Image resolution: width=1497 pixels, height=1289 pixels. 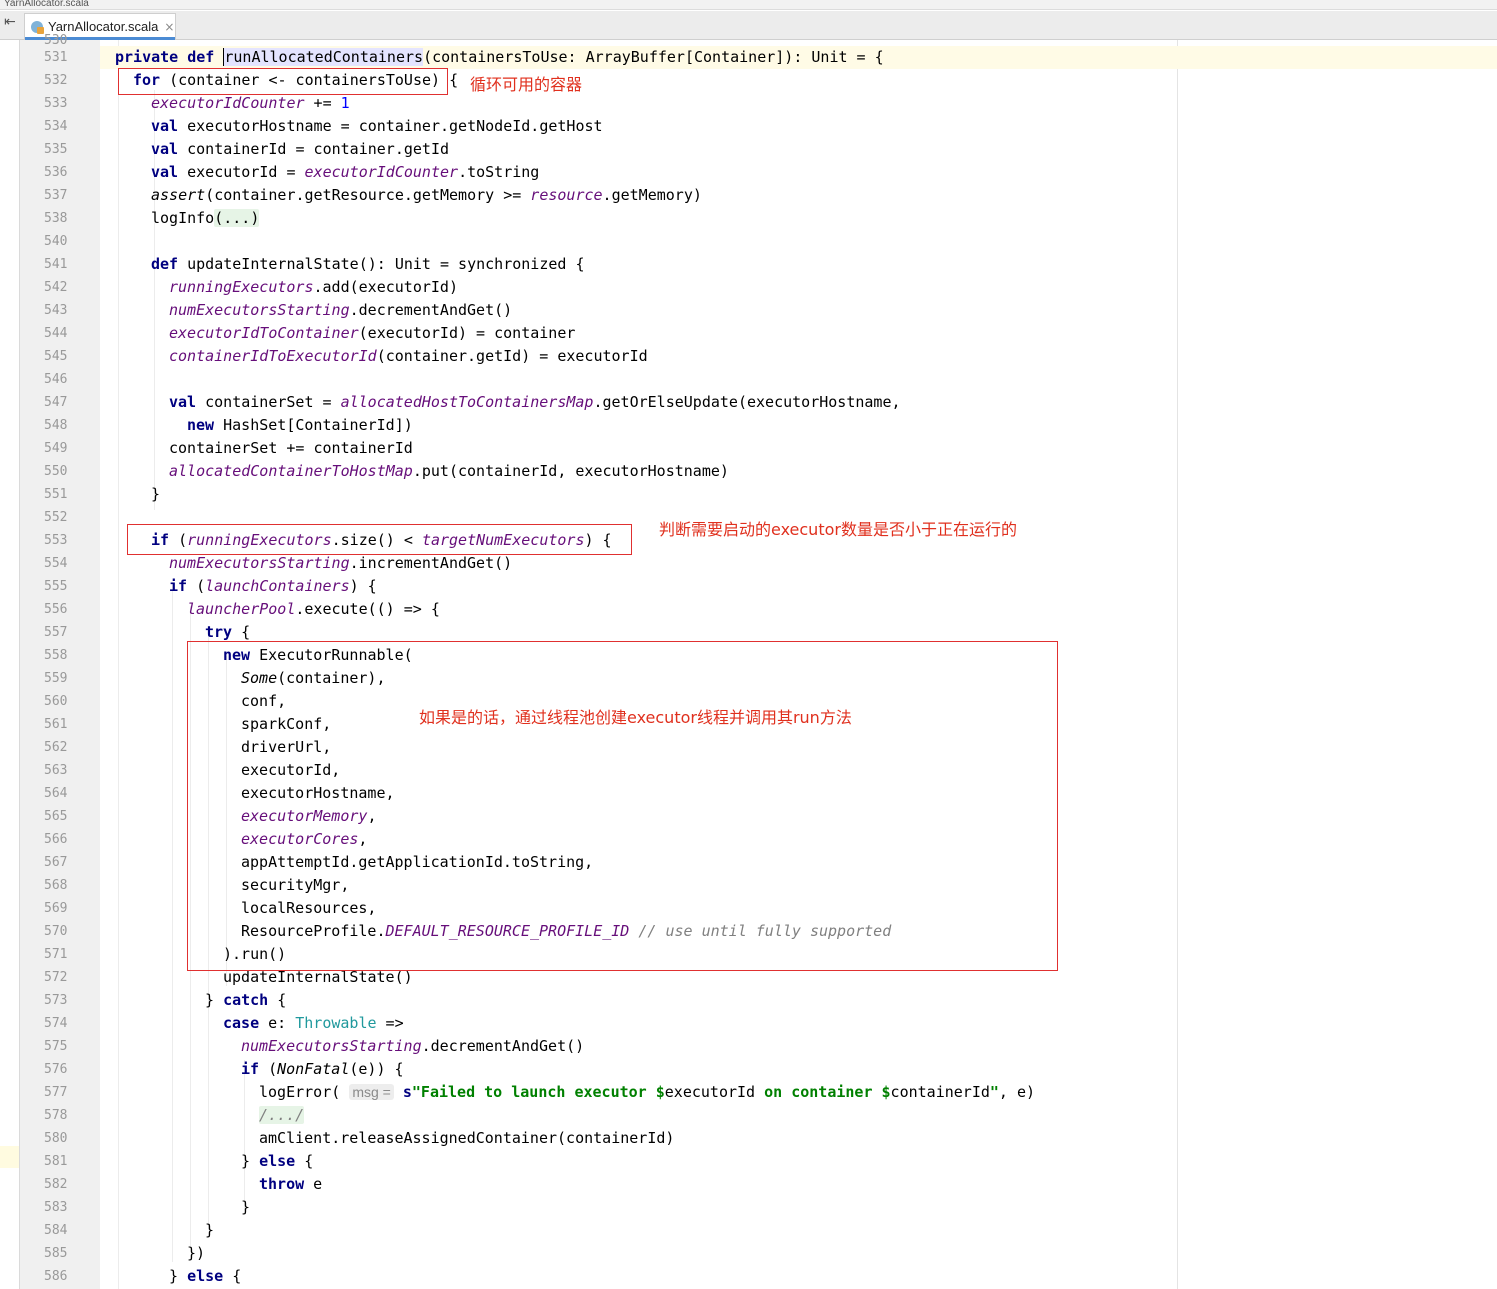 I want to click on scroll-tabs-left-icon: ⇤, so click(x=10, y=22).